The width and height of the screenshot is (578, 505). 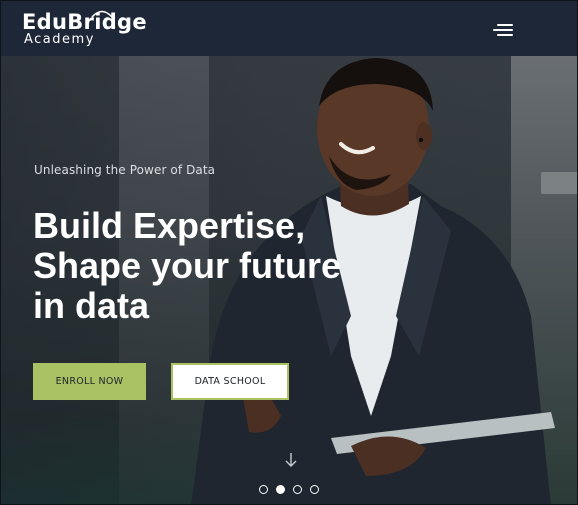 What do you see at coordinates (505, 30) in the screenshot?
I see `hamburger-menu-icon` at bounding box center [505, 30].